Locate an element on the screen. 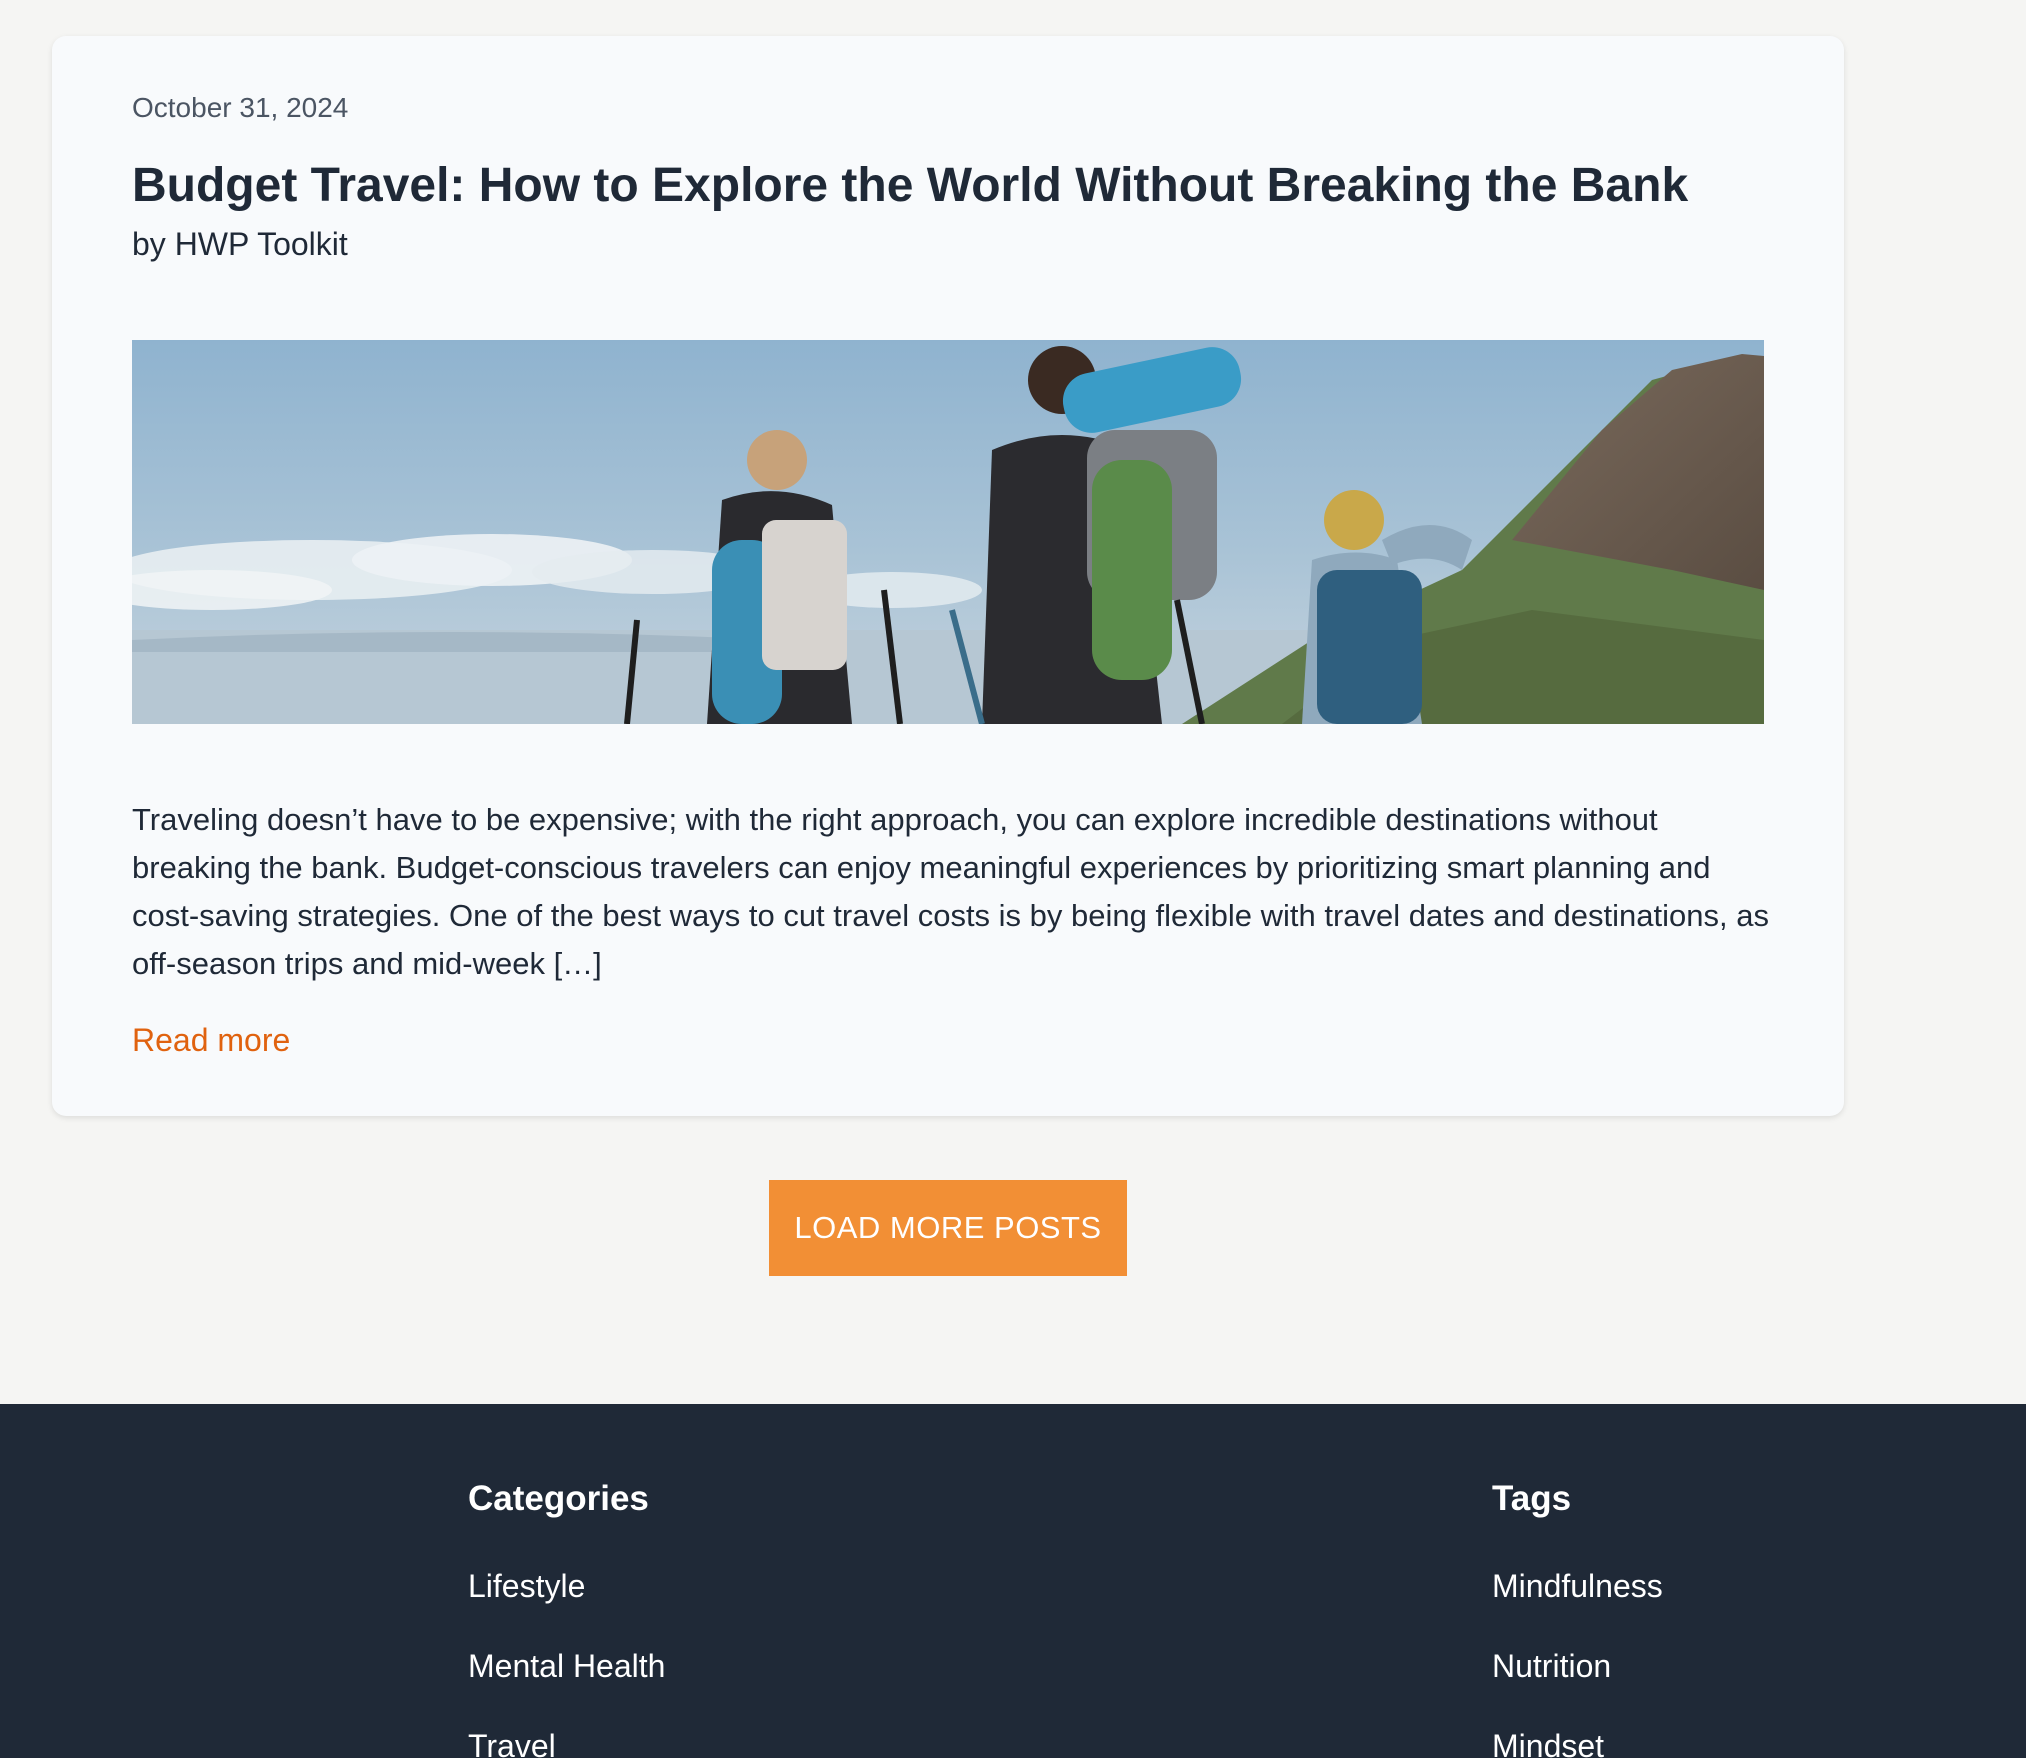  category-link-mental-health: Mental Health is located at coordinates (566, 1666).